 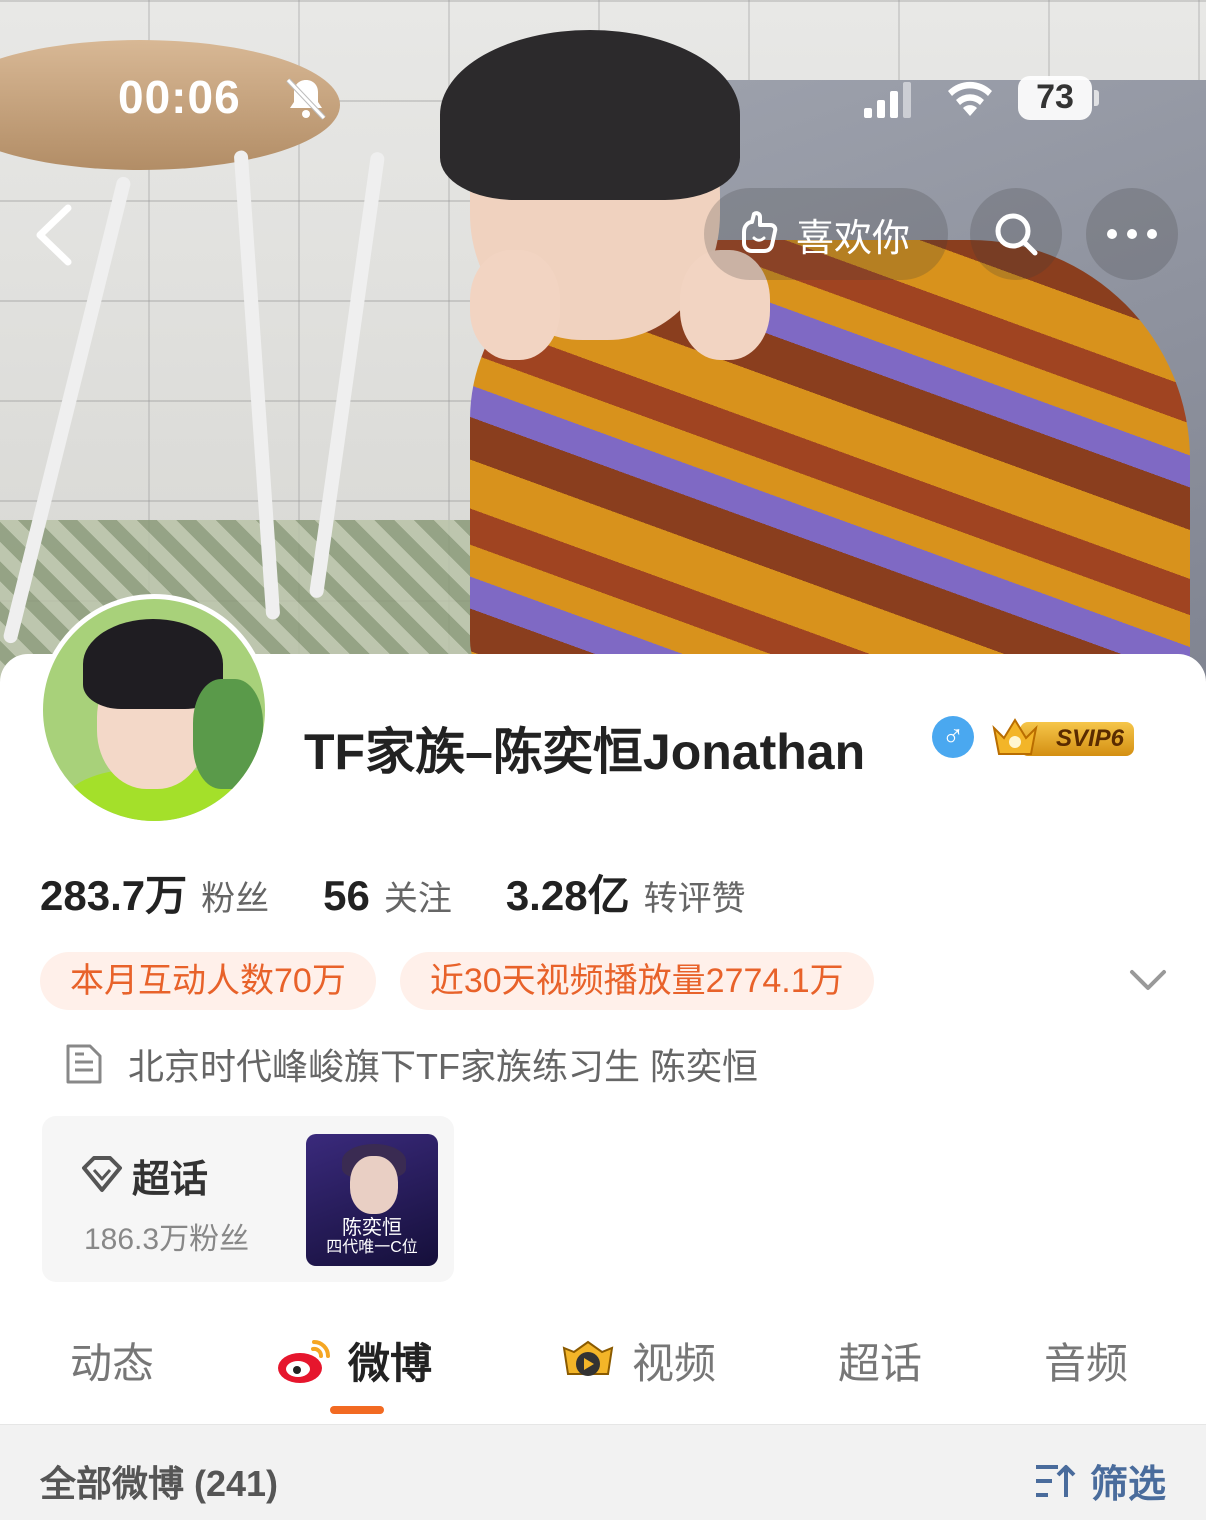 I want to click on bio-text: 北京时代峰峻旗下TF家族练习生 陈奕恒, so click(x=443, y=1066).